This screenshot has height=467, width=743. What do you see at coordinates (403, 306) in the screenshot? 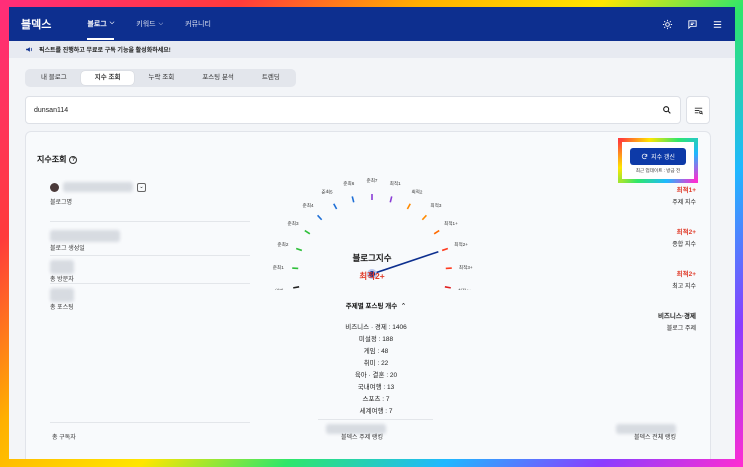
I see `chevron-up-icon: ⌃` at bounding box center [403, 306].